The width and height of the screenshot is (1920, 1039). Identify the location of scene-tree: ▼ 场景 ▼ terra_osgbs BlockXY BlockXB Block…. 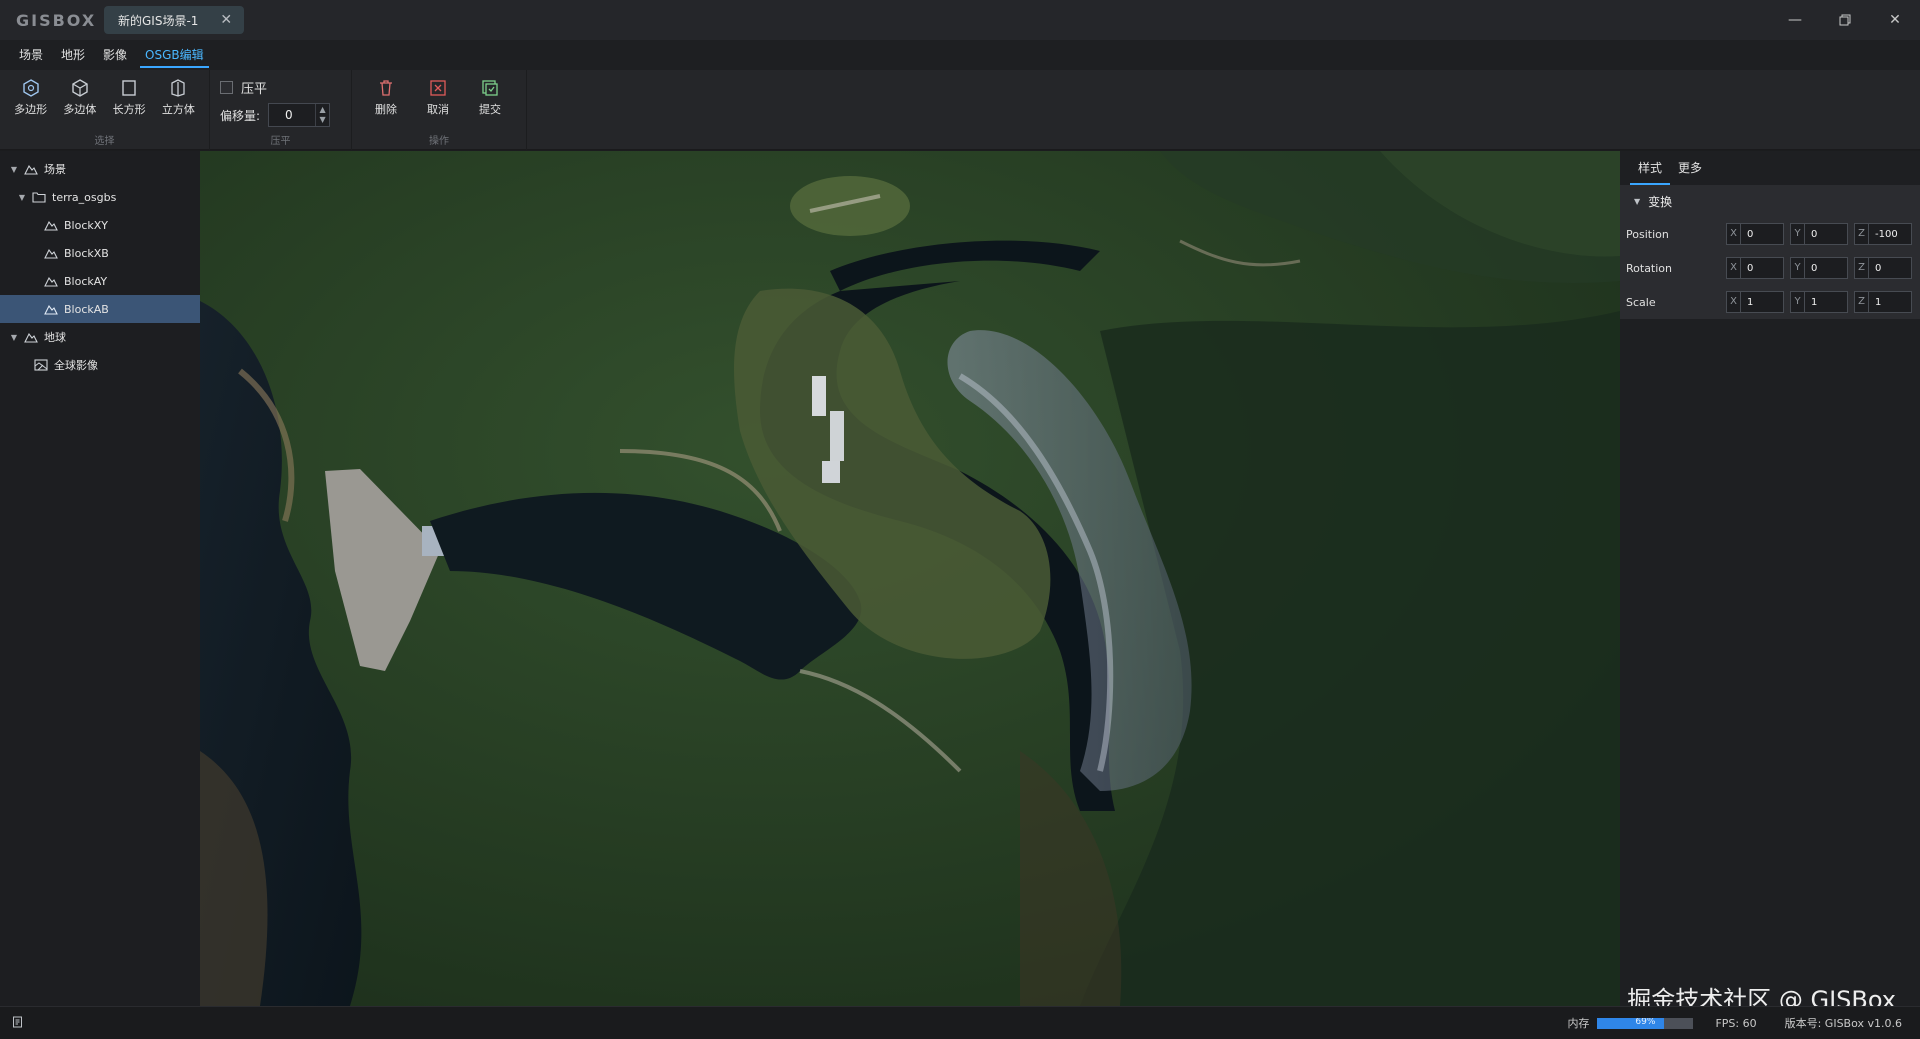
(100, 578).